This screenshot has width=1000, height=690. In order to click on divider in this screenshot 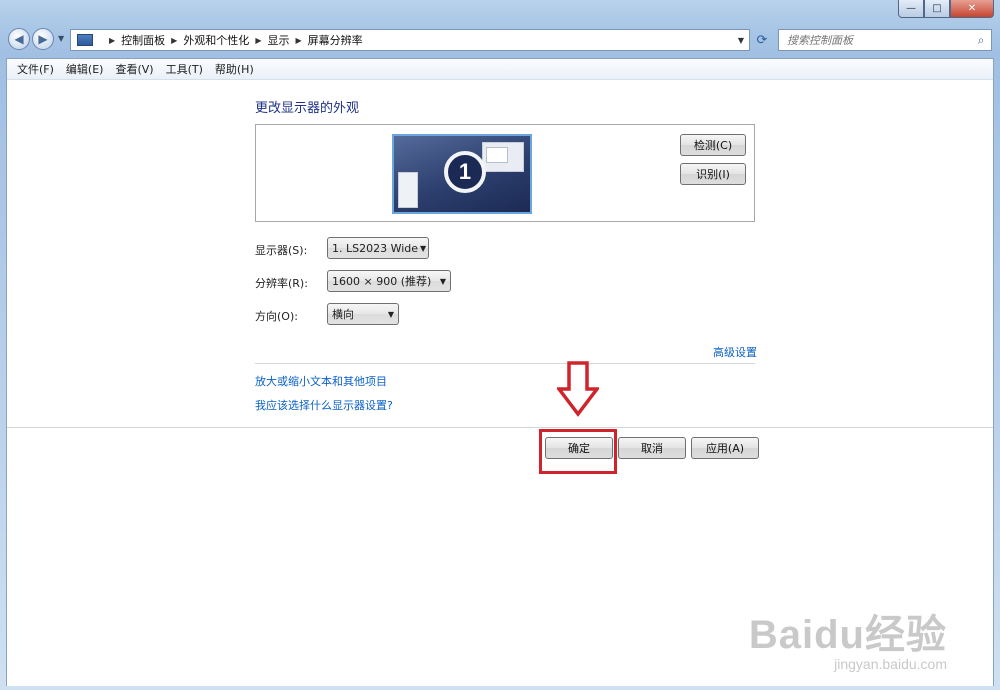, I will do `click(505, 363)`.